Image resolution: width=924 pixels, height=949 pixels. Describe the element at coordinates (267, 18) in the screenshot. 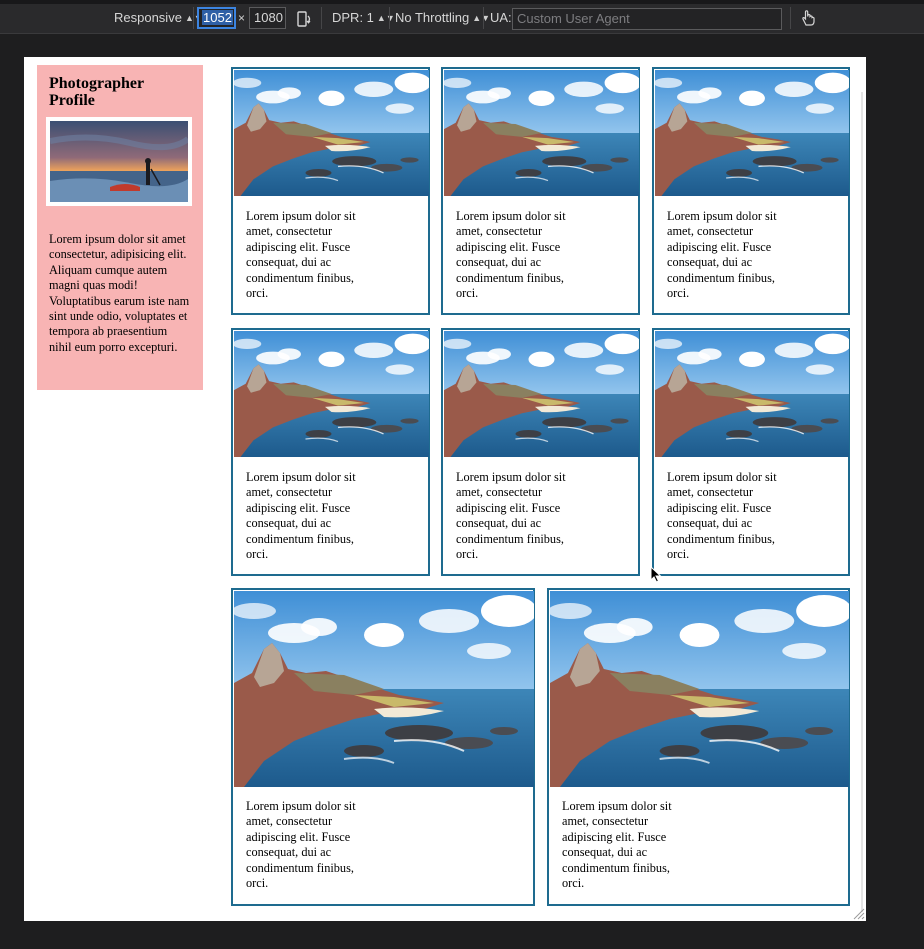

I see `viewport-height-input: 1080` at that location.